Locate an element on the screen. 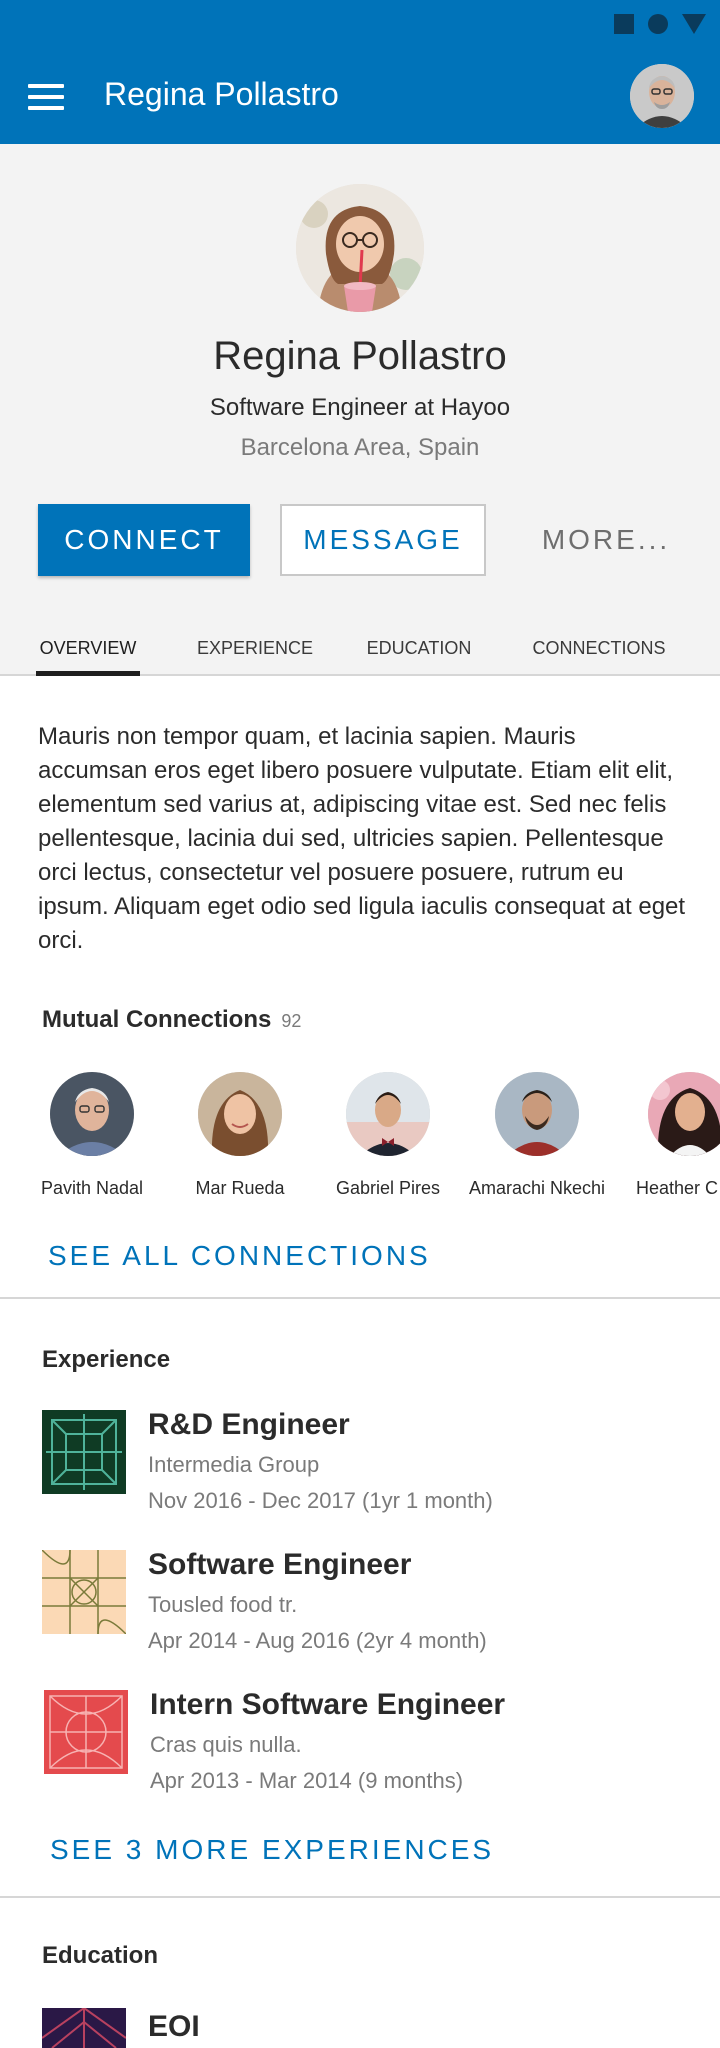 The height and width of the screenshot is (2048, 720). tab-education: EDUCATION is located at coordinates (419, 648).